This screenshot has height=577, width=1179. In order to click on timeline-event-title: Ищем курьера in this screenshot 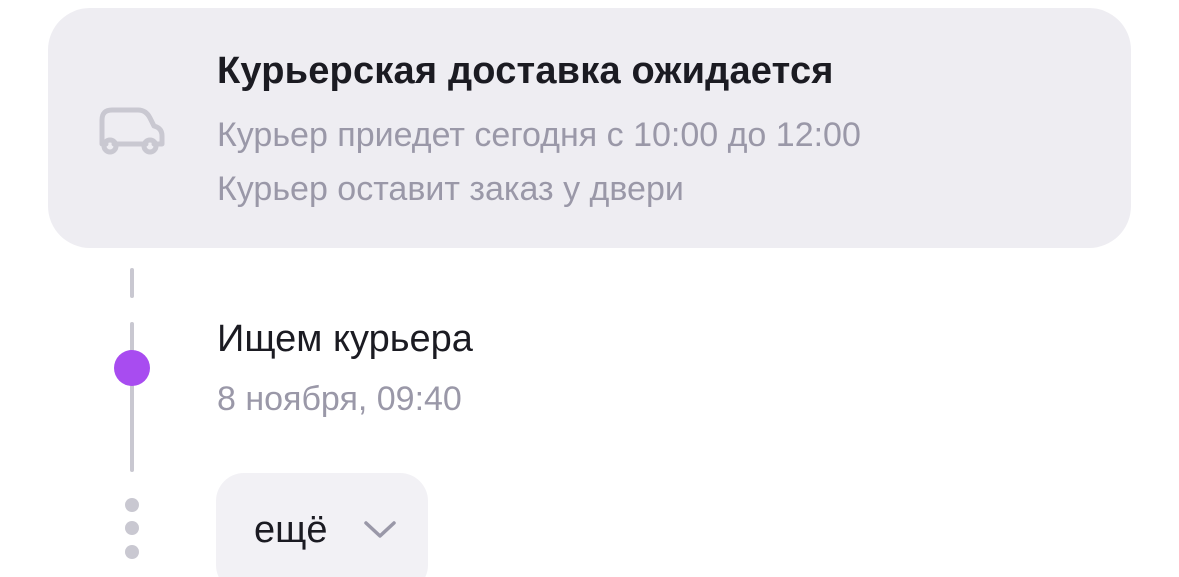, I will do `click(345, 339)`.